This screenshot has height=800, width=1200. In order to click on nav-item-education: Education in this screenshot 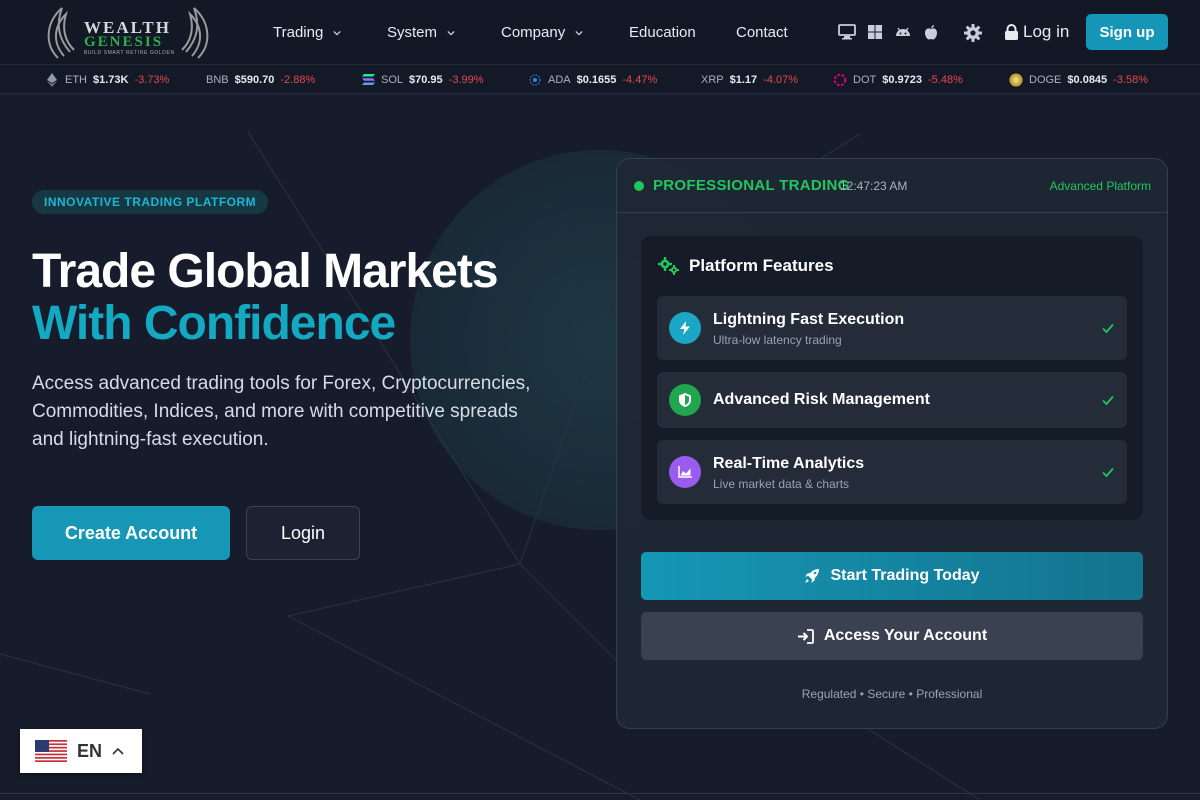, I will do `click(662, 32)`.